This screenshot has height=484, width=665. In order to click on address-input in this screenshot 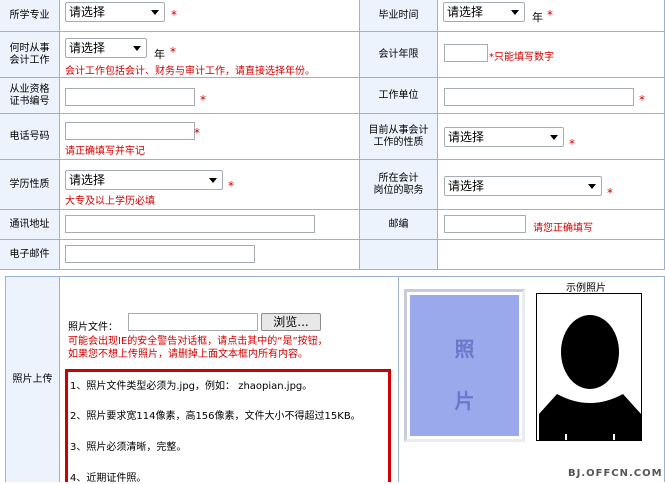, I will do `click(190, 224)`.